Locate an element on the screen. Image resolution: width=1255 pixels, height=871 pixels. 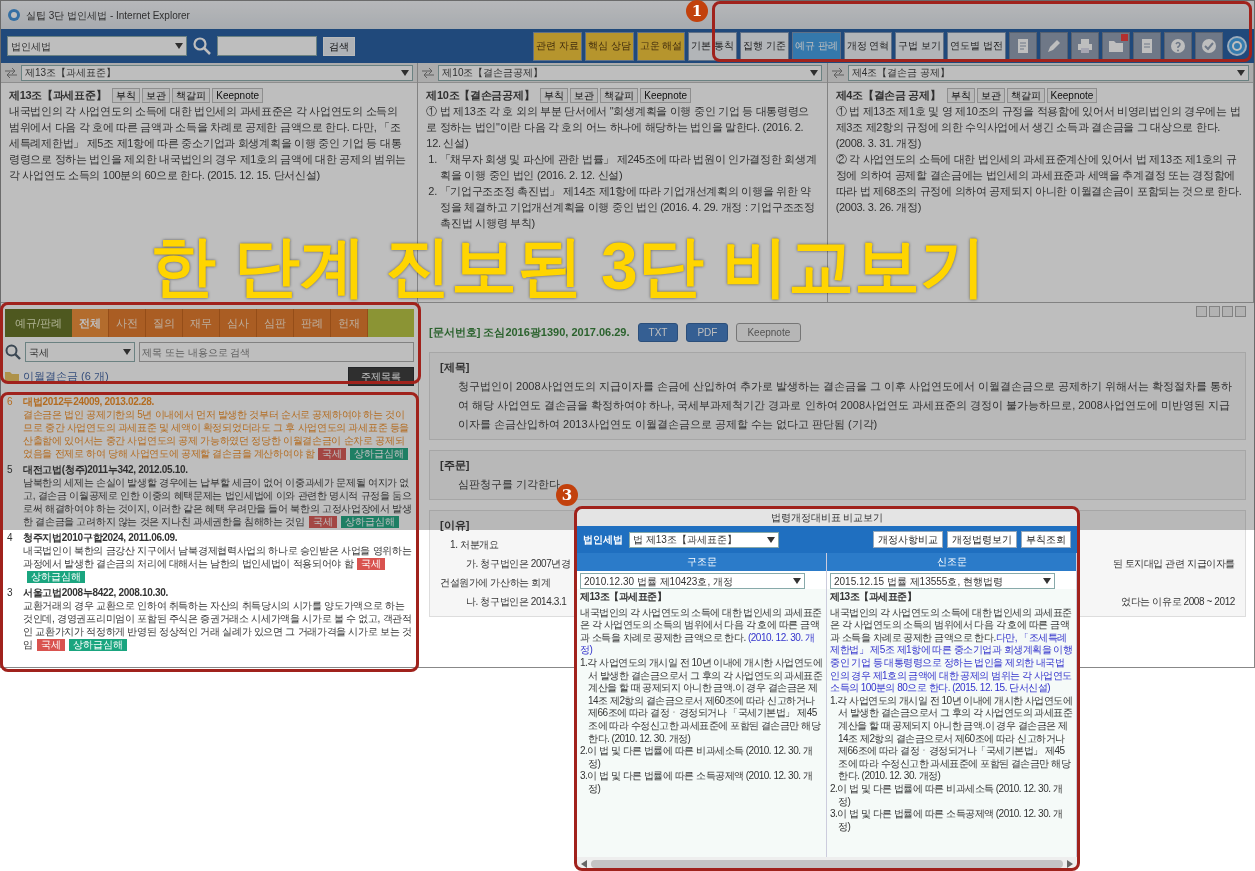
search-field: 제목 또는 내용으로 검색 is located at coordinates (276, 352).